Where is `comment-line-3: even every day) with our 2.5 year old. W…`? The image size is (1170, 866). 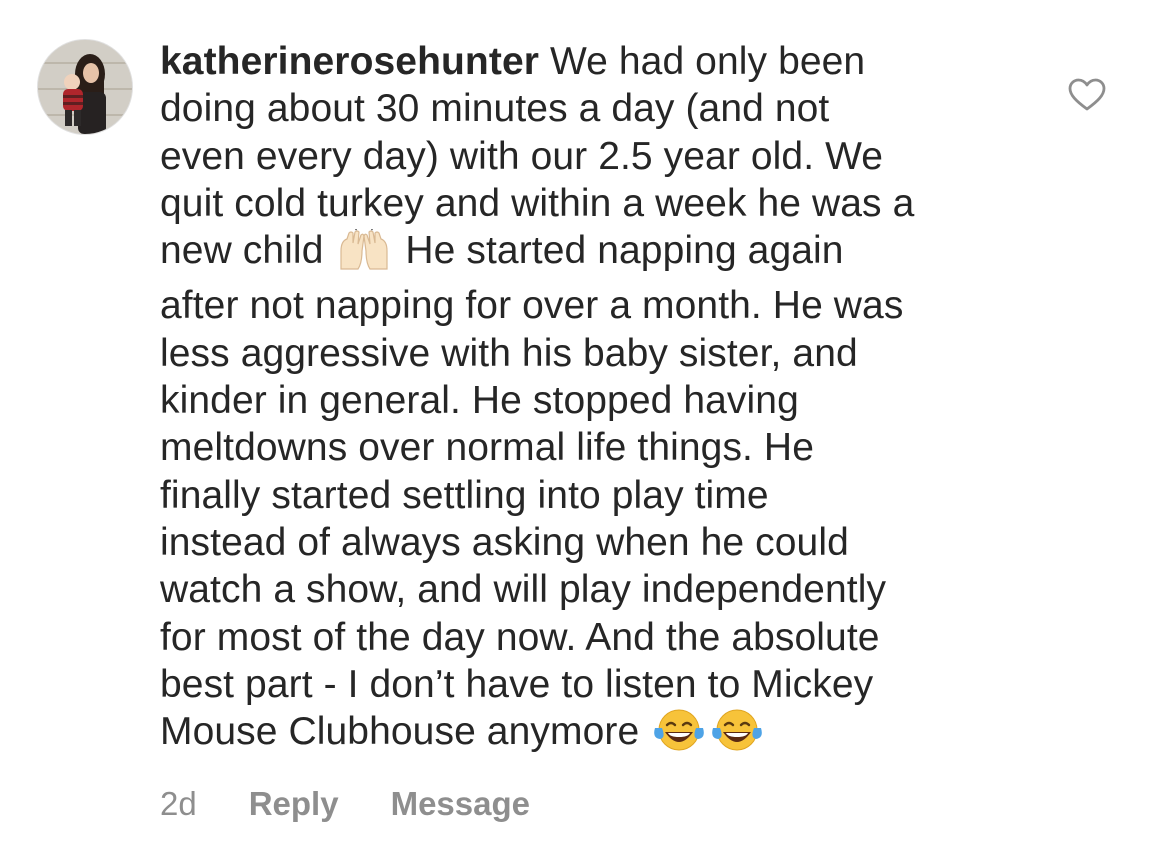 comment-line-3: even every day) with our 2.5 year old. W… is located at coordinates (522, 156).